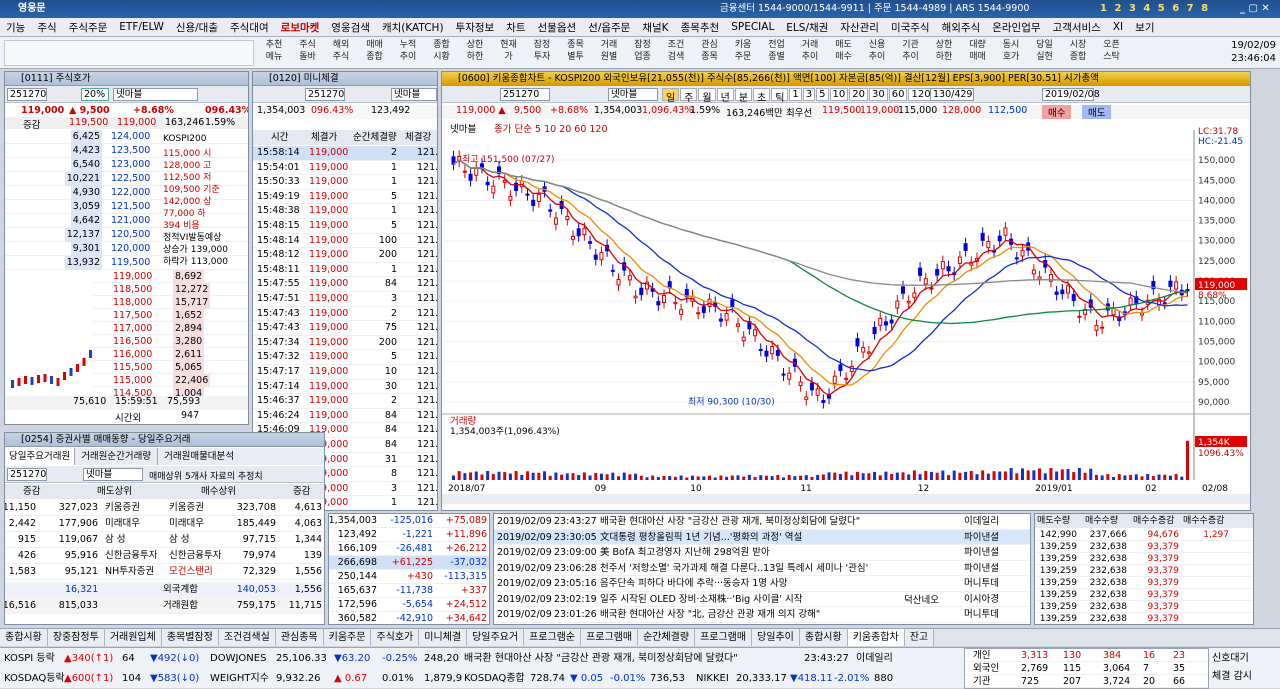 The width and height of the screenshot is (1280, 689). What do you see at coordinates (345, 270) in the screenshot?
I see `tick-row: 15:48:11 119,000 1 121.` at bounding box center [345, 270].